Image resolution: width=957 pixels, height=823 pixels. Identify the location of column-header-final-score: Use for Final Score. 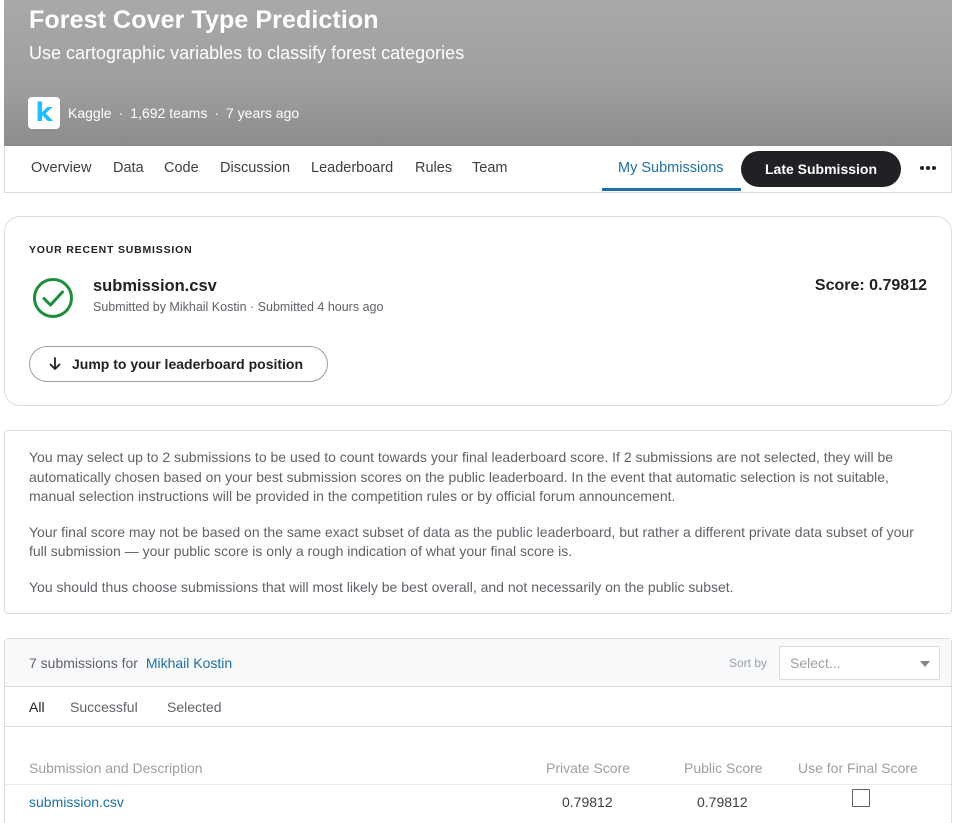
(858, 768).